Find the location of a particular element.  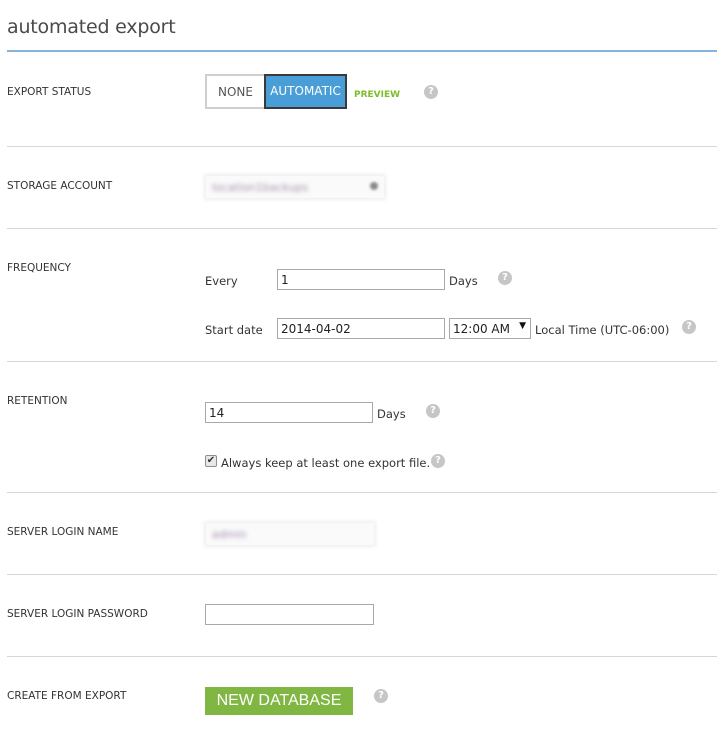

preview-badge: PREVIEW is located at coordinates (377, 95).